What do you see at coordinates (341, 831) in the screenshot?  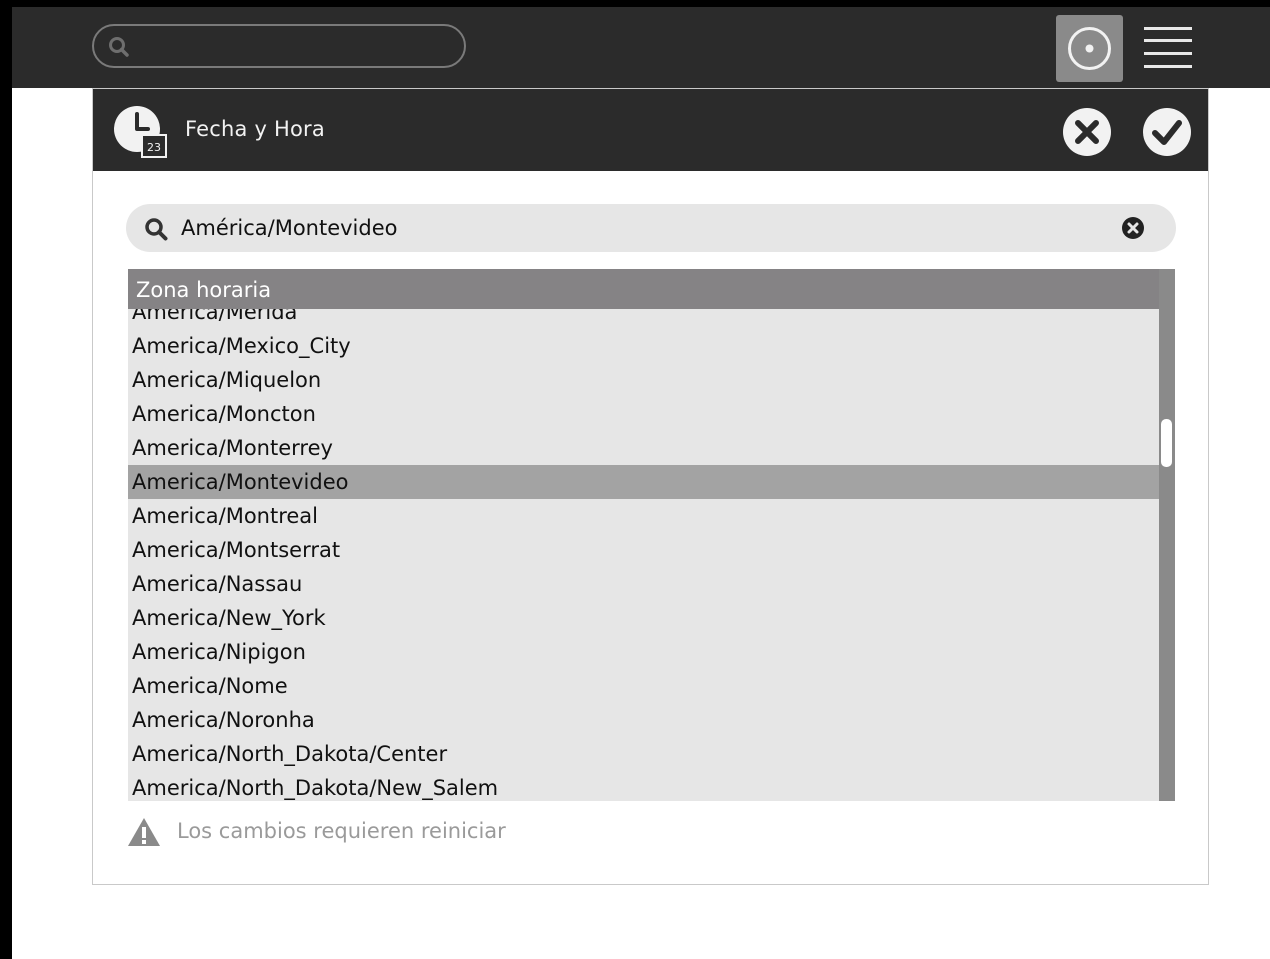 I see `warning-text: Los cambios requieren reiniciar` at bounding box center [341, 831].